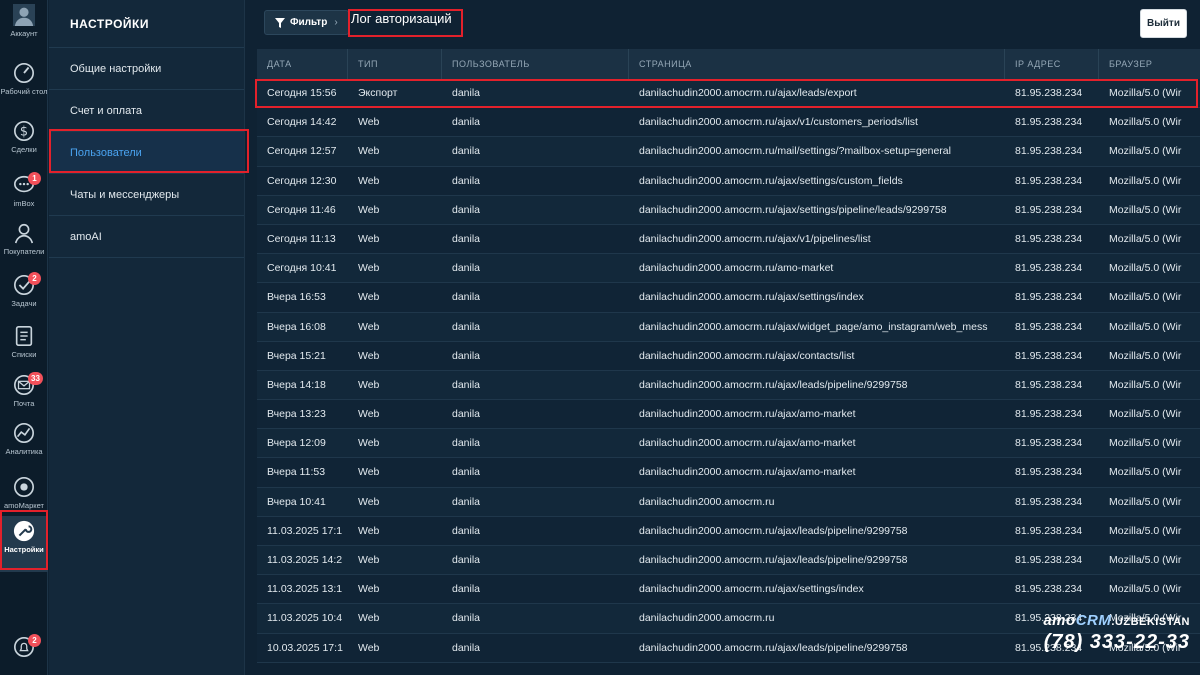  Describe the element at coordinates (395, 64) in the screenshot. I see `column-header-type: ТИП` at that location.